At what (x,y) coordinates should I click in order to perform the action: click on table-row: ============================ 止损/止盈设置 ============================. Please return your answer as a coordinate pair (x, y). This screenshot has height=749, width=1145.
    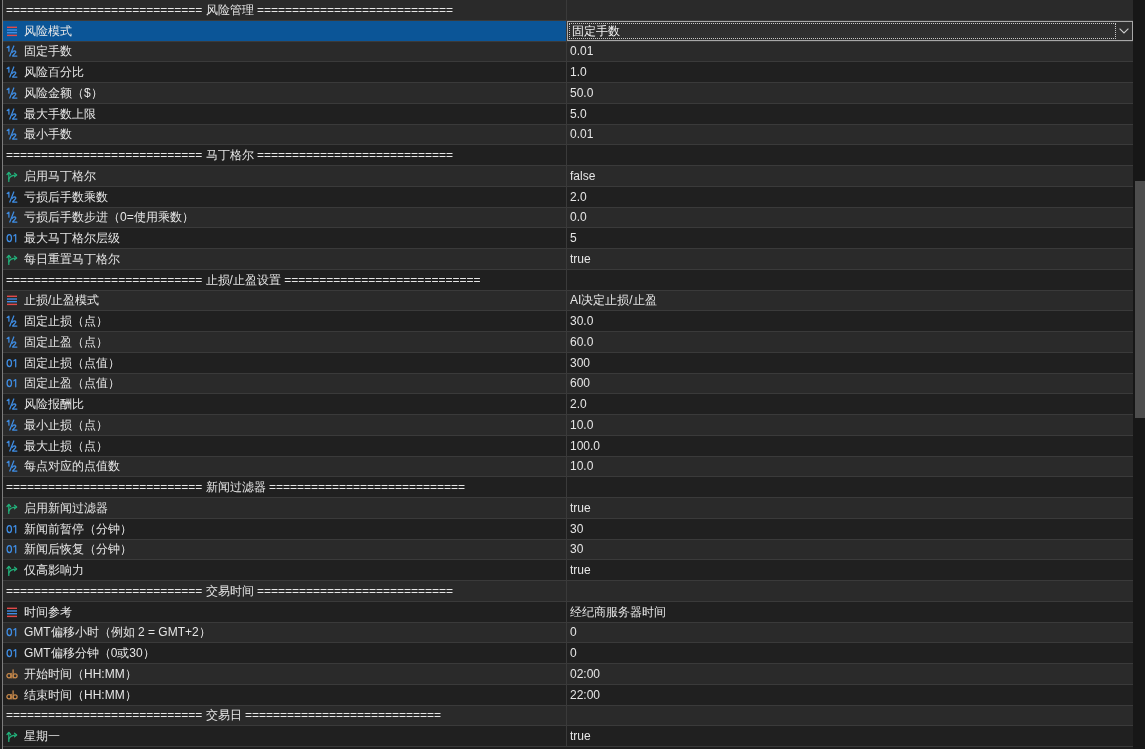
    Looking at the image, I should click on (568, 280).